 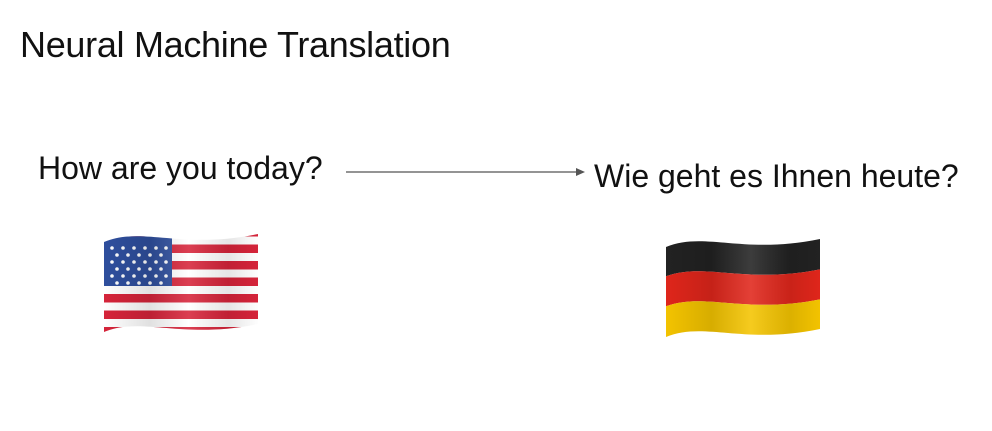 I want to click on source-sentence: How are you today?, so click(x=180, y=168).